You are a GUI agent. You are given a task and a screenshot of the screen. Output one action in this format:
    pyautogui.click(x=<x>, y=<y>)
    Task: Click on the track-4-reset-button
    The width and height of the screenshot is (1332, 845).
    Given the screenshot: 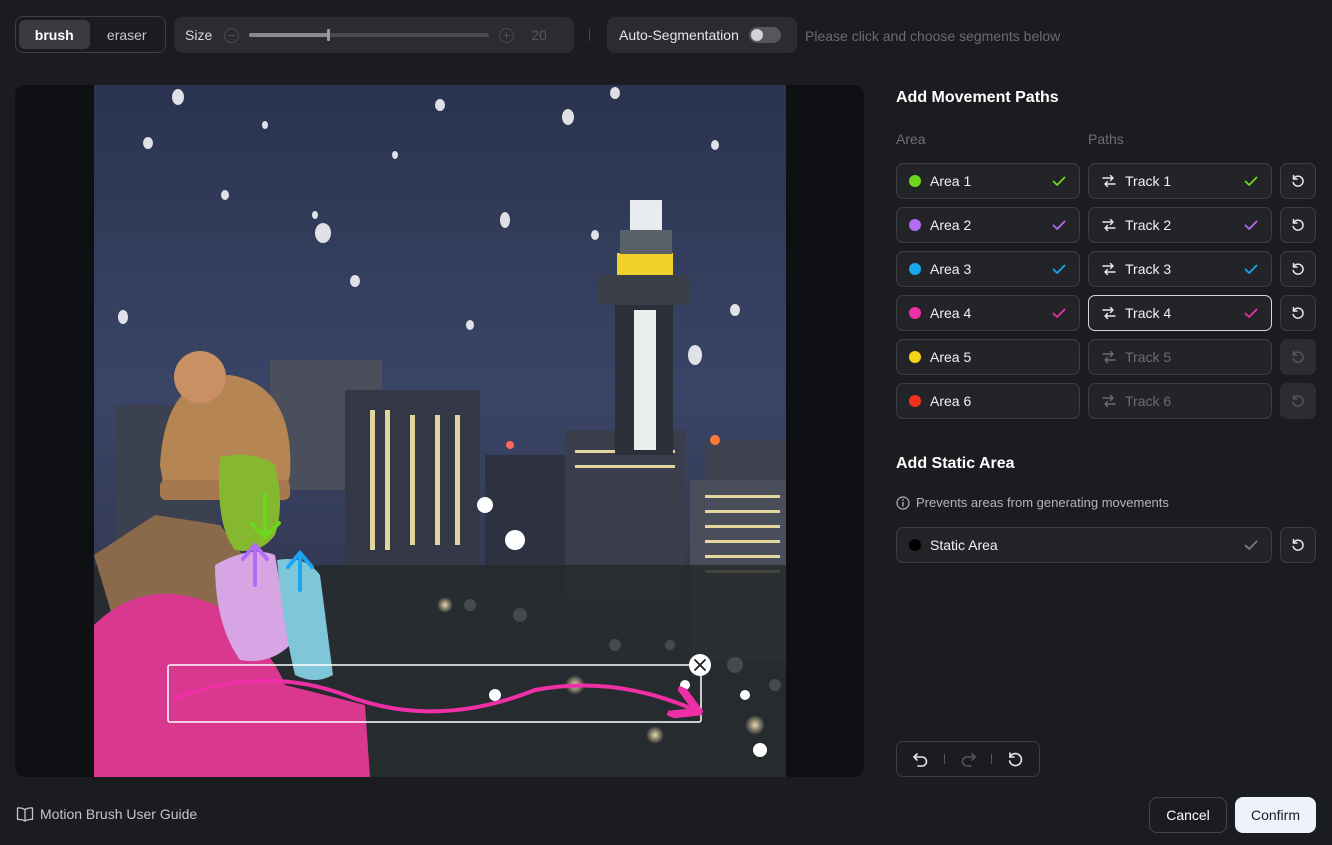 What is the action you would take?
    pyautogui.click(x=1298, y=313)
    